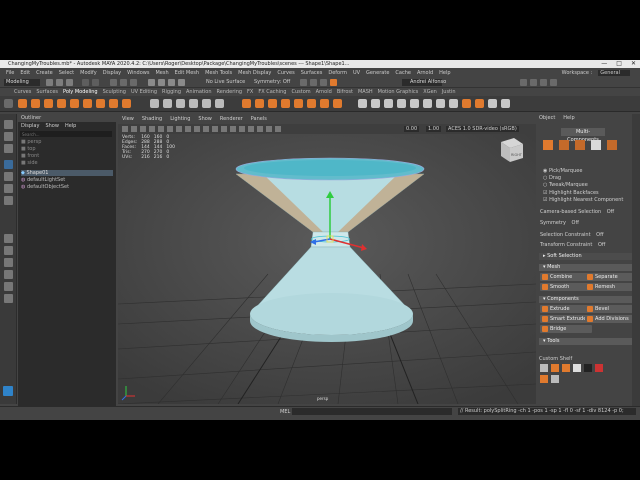 This screenshot has width=640, height=480. What do you see at coordinates (8, 188) in the screenshot?
I see `scale-tool-icon` at bounding box center [8, 188].